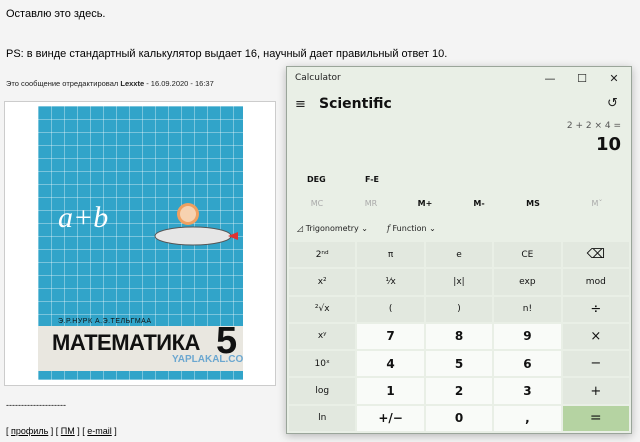 Image resolution: width=640 pixels, height=442 pixels. What do you see at coordinates (595, 418) in the screenshot?
I see `key-equals: =` at bounding box center [595, 418].